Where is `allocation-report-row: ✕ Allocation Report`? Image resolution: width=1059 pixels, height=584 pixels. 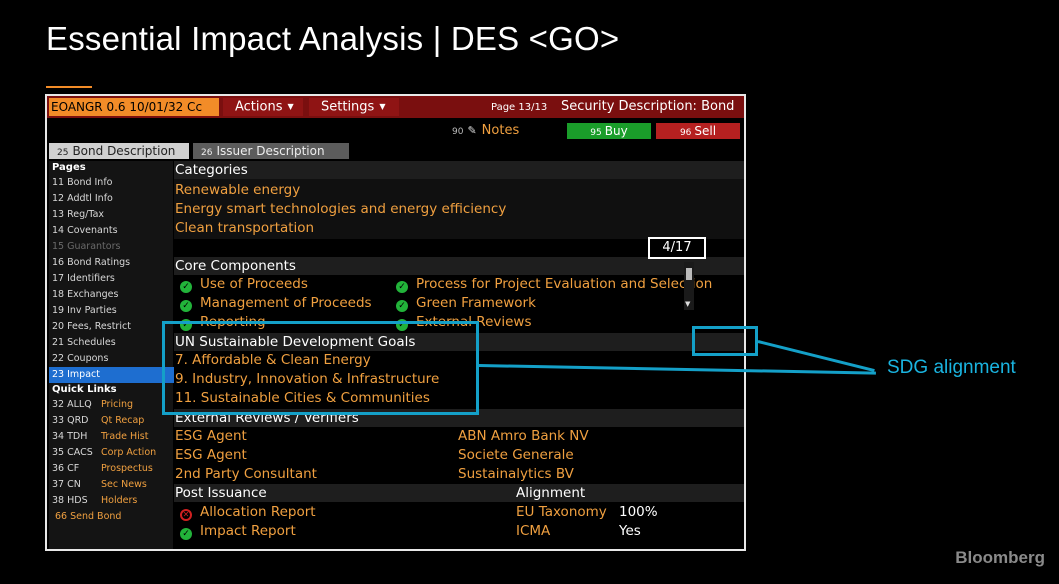
allocation-report-row: ✕ Allocation Report is located at coordinates (248, 512).